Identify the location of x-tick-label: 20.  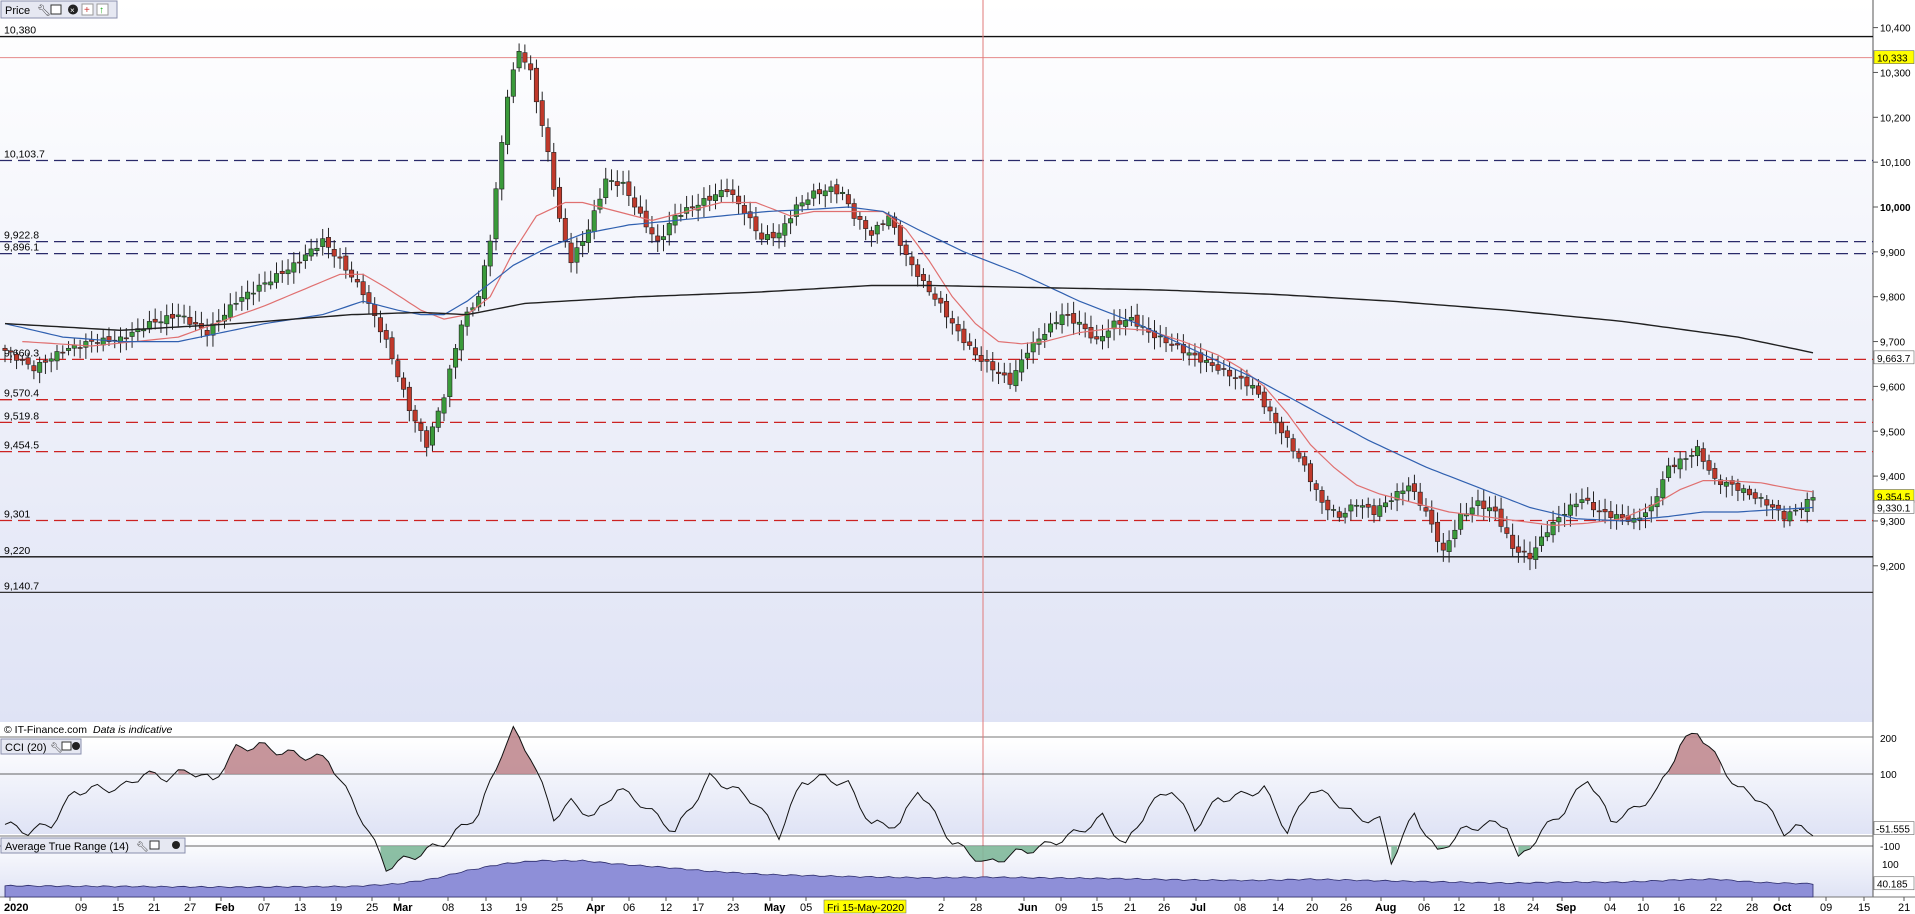
(1312, 908).